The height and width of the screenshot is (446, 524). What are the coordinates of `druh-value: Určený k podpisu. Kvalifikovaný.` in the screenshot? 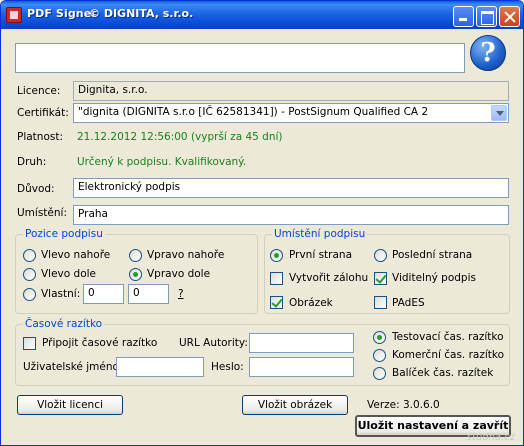 It's located at (162, 162).